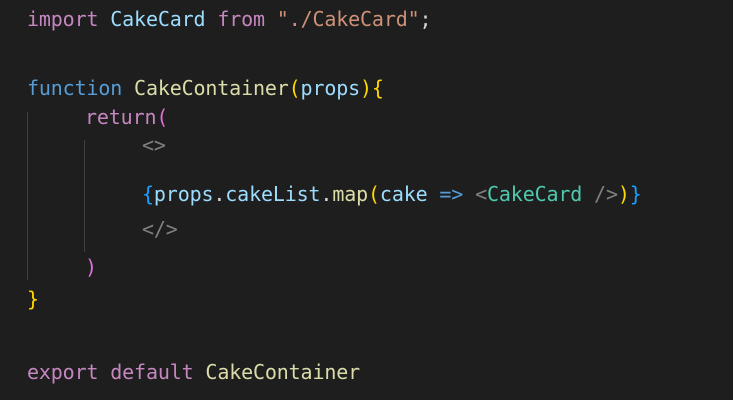 The image size is (733, 400). What do you see at coordinates (75, 88) in the screenshot?
I see `keyword-function: function` at bounding box center [75, 88].